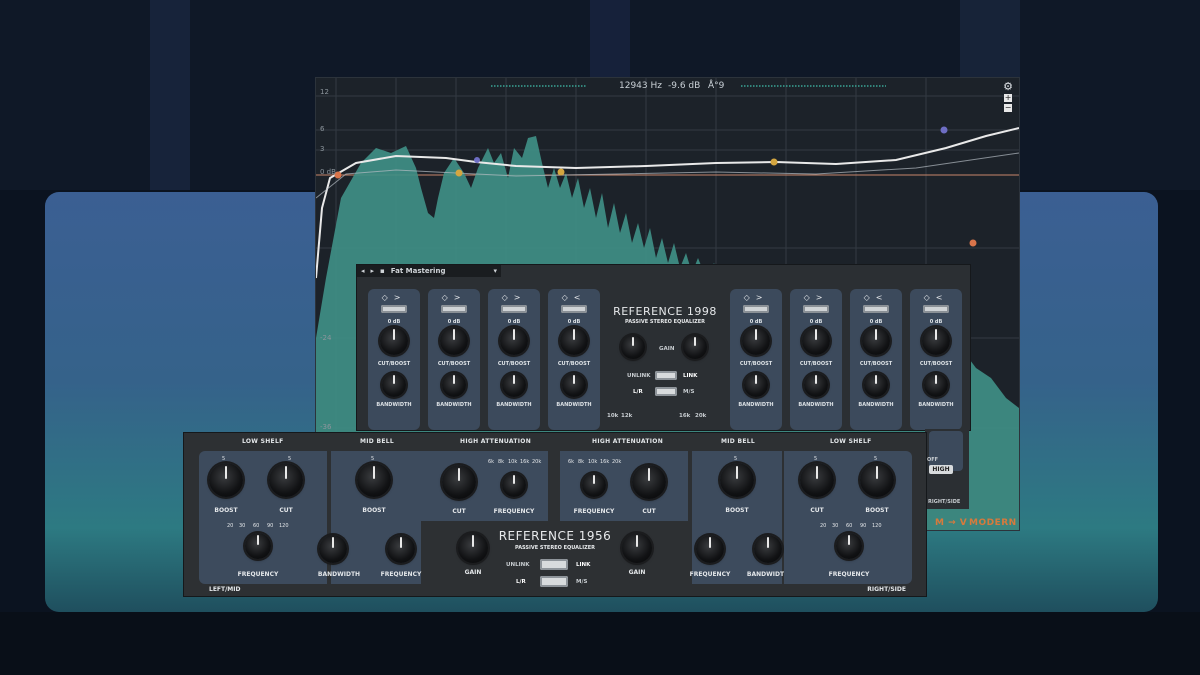  Describe the element at coordinates (497, 271) in the screenshot. I see `chevron-down-icon: ▾` at that location.